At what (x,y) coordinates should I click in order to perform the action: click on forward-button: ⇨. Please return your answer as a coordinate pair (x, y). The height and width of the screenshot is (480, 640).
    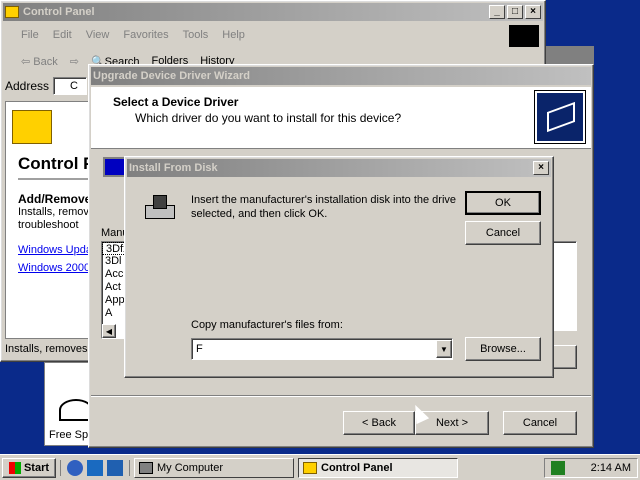
    Looking at the image, I should click on (74, 61).